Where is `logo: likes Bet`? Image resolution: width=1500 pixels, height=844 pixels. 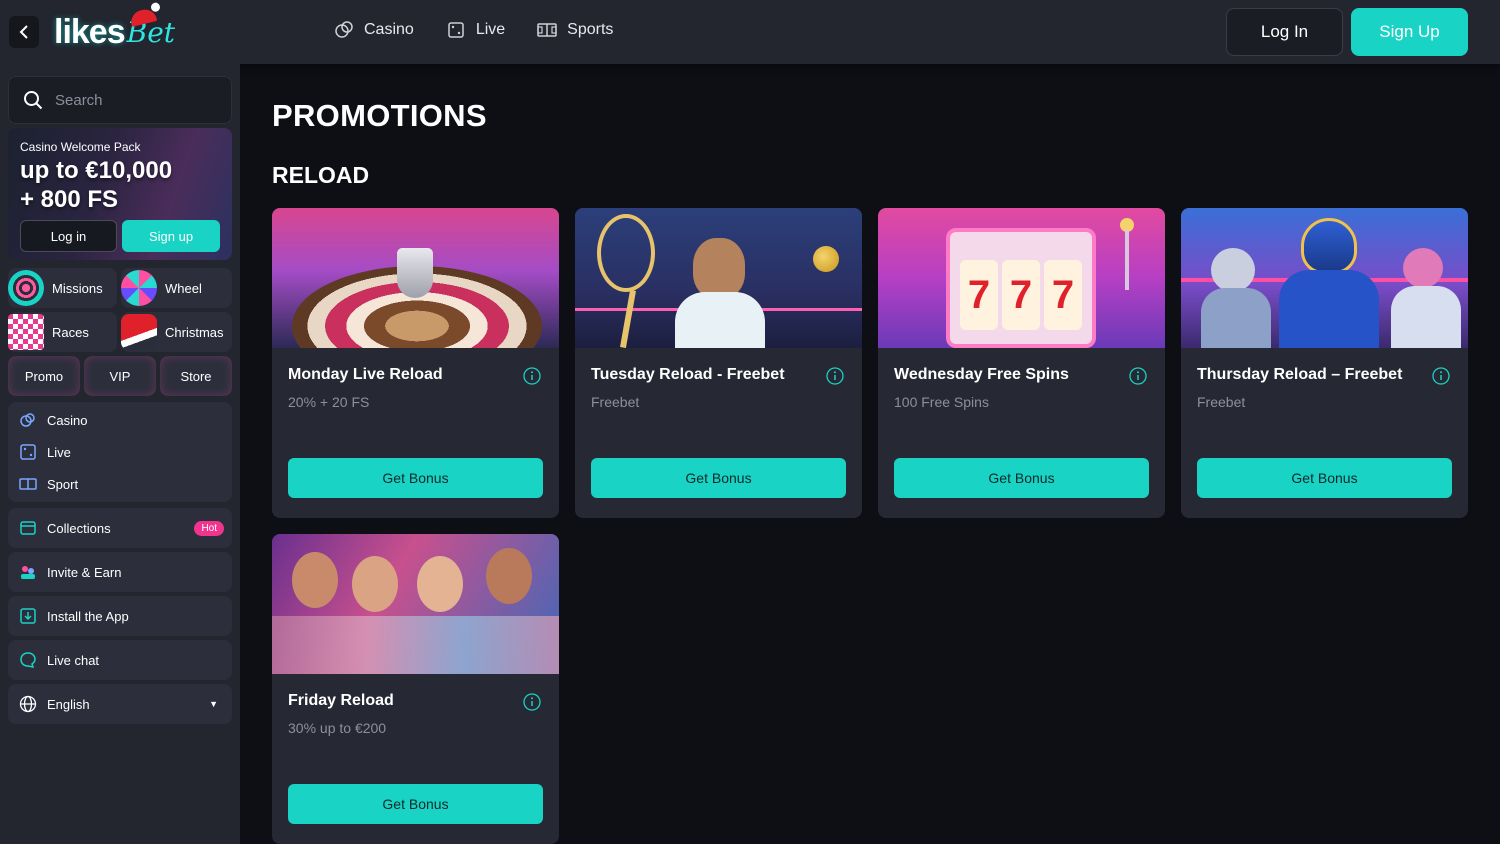 logo: likes Bet is located at coordinates (114, 31).